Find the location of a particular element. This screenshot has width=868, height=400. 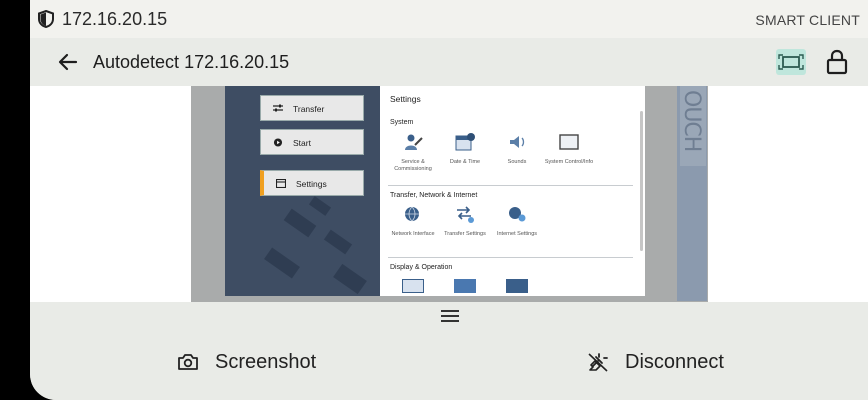

hmi-item-label: Service & Commissioning is located at coordinates (413, 165).